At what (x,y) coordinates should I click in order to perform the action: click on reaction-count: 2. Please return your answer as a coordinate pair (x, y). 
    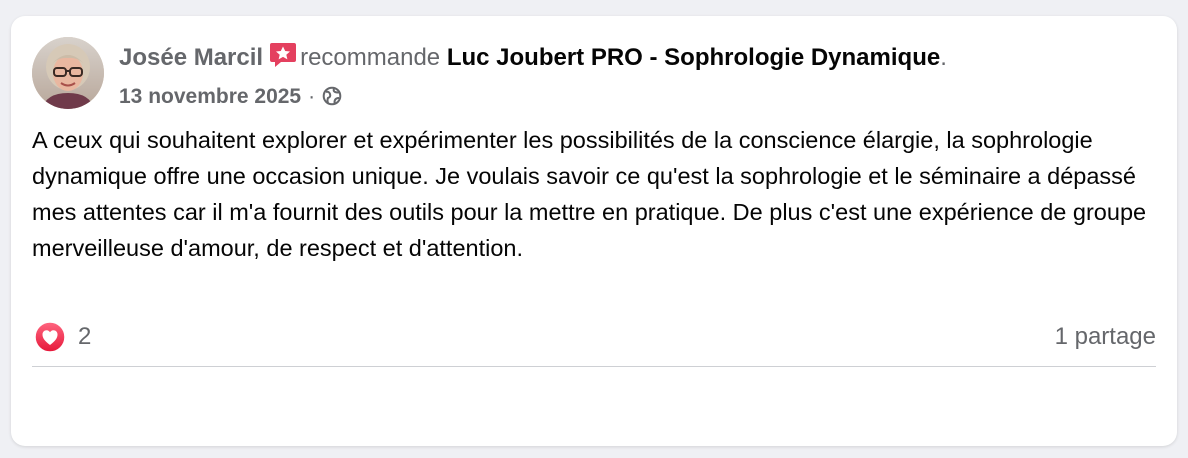
    Looking at the image, I should click on (84, 337).